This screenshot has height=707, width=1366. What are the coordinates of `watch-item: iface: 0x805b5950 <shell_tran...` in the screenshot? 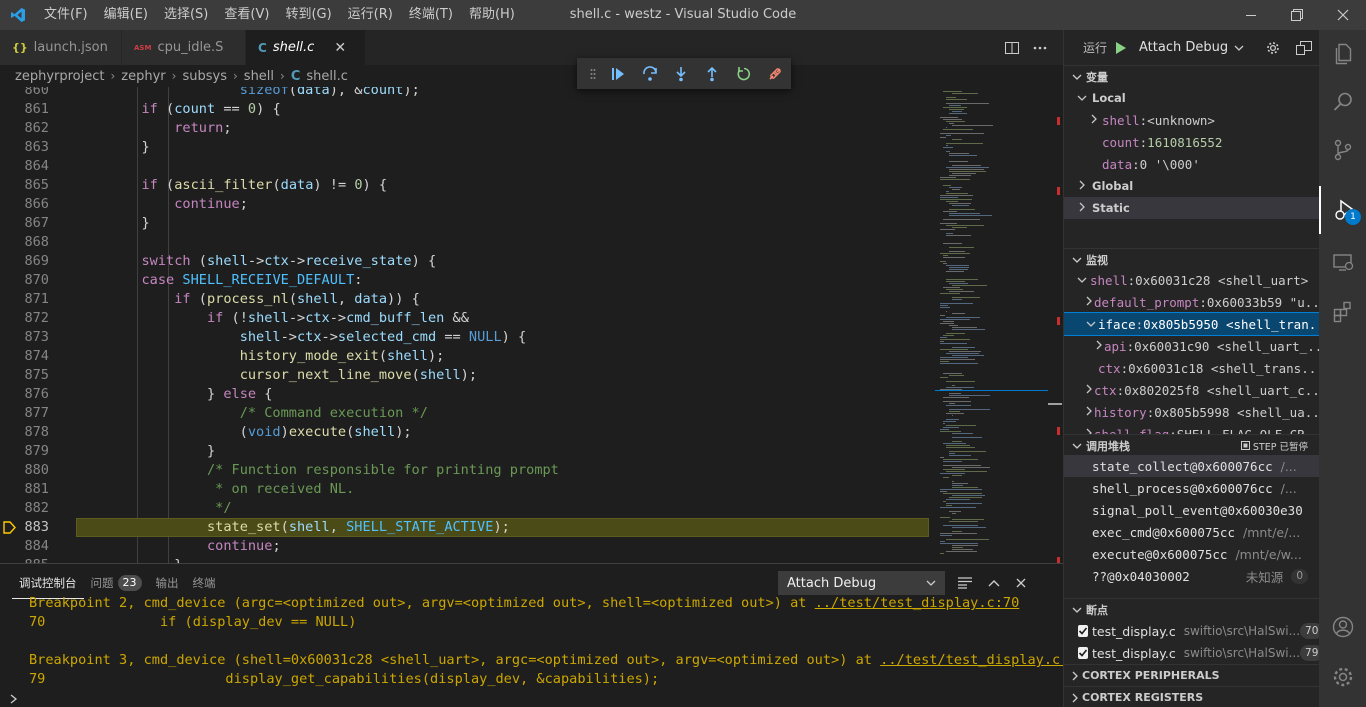 It's located at (1192, 324).